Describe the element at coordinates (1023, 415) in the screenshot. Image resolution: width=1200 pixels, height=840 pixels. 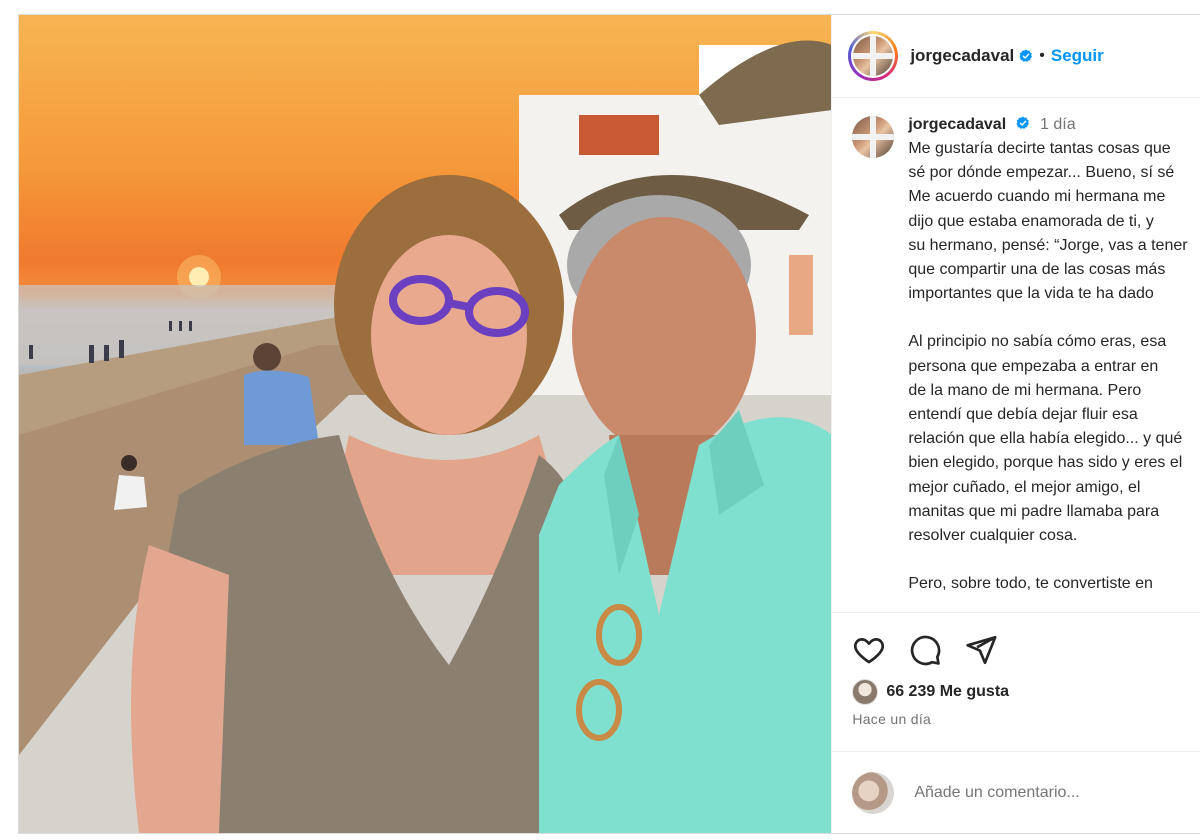
I see `caption-line: entendí que debía dejar fluir esa` at that location.